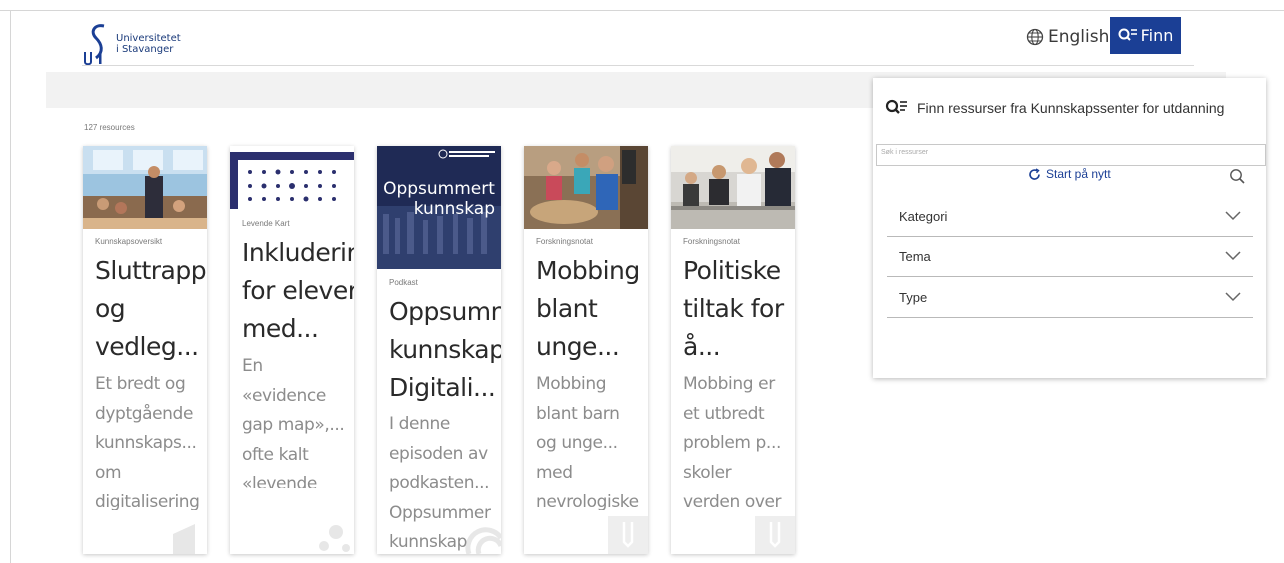 This screenshot has height=563, width=1284. I want to click on window-top-border, so click(642, 10).